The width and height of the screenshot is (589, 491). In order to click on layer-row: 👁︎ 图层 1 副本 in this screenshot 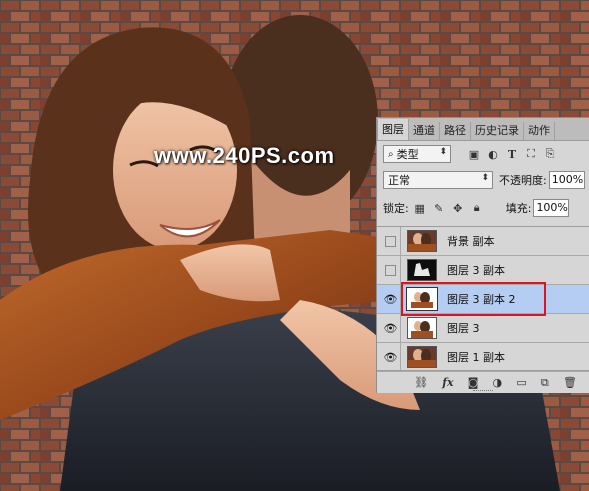, I will do `click(483, 357)`.